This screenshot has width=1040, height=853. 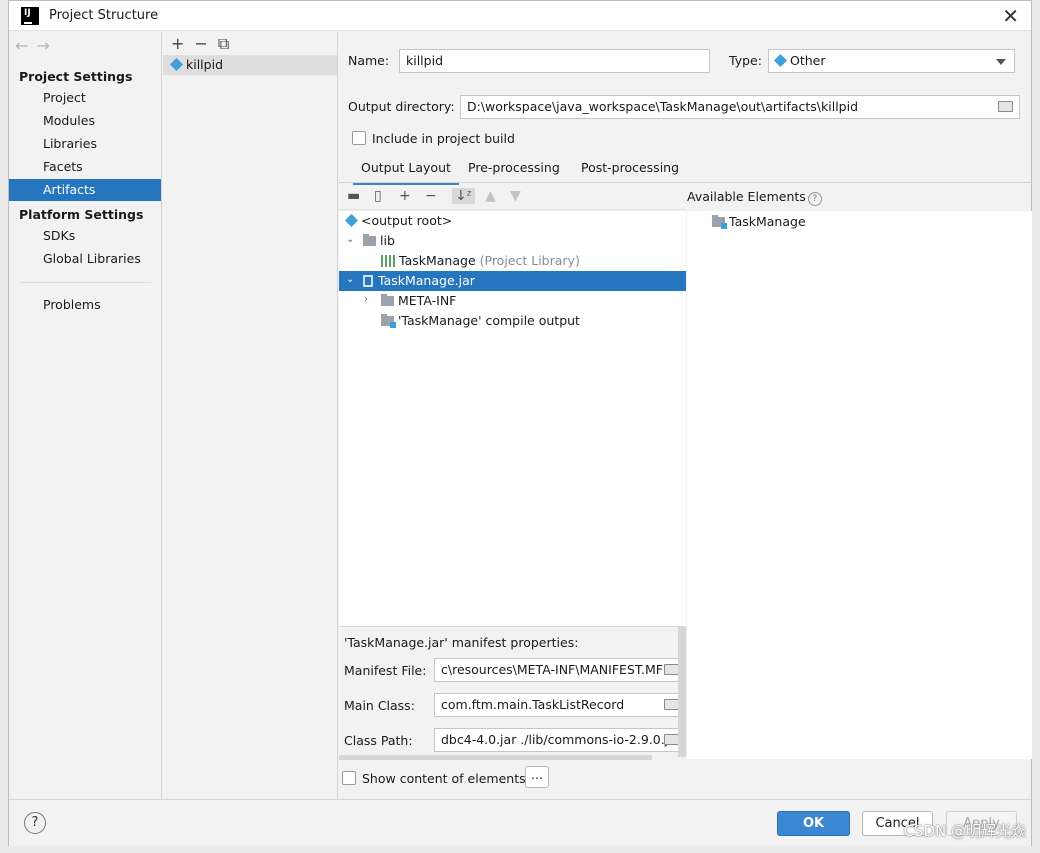 I want to click on dialog-button-bar: ? OK Cancel Apply, so click(x=520, y=822).